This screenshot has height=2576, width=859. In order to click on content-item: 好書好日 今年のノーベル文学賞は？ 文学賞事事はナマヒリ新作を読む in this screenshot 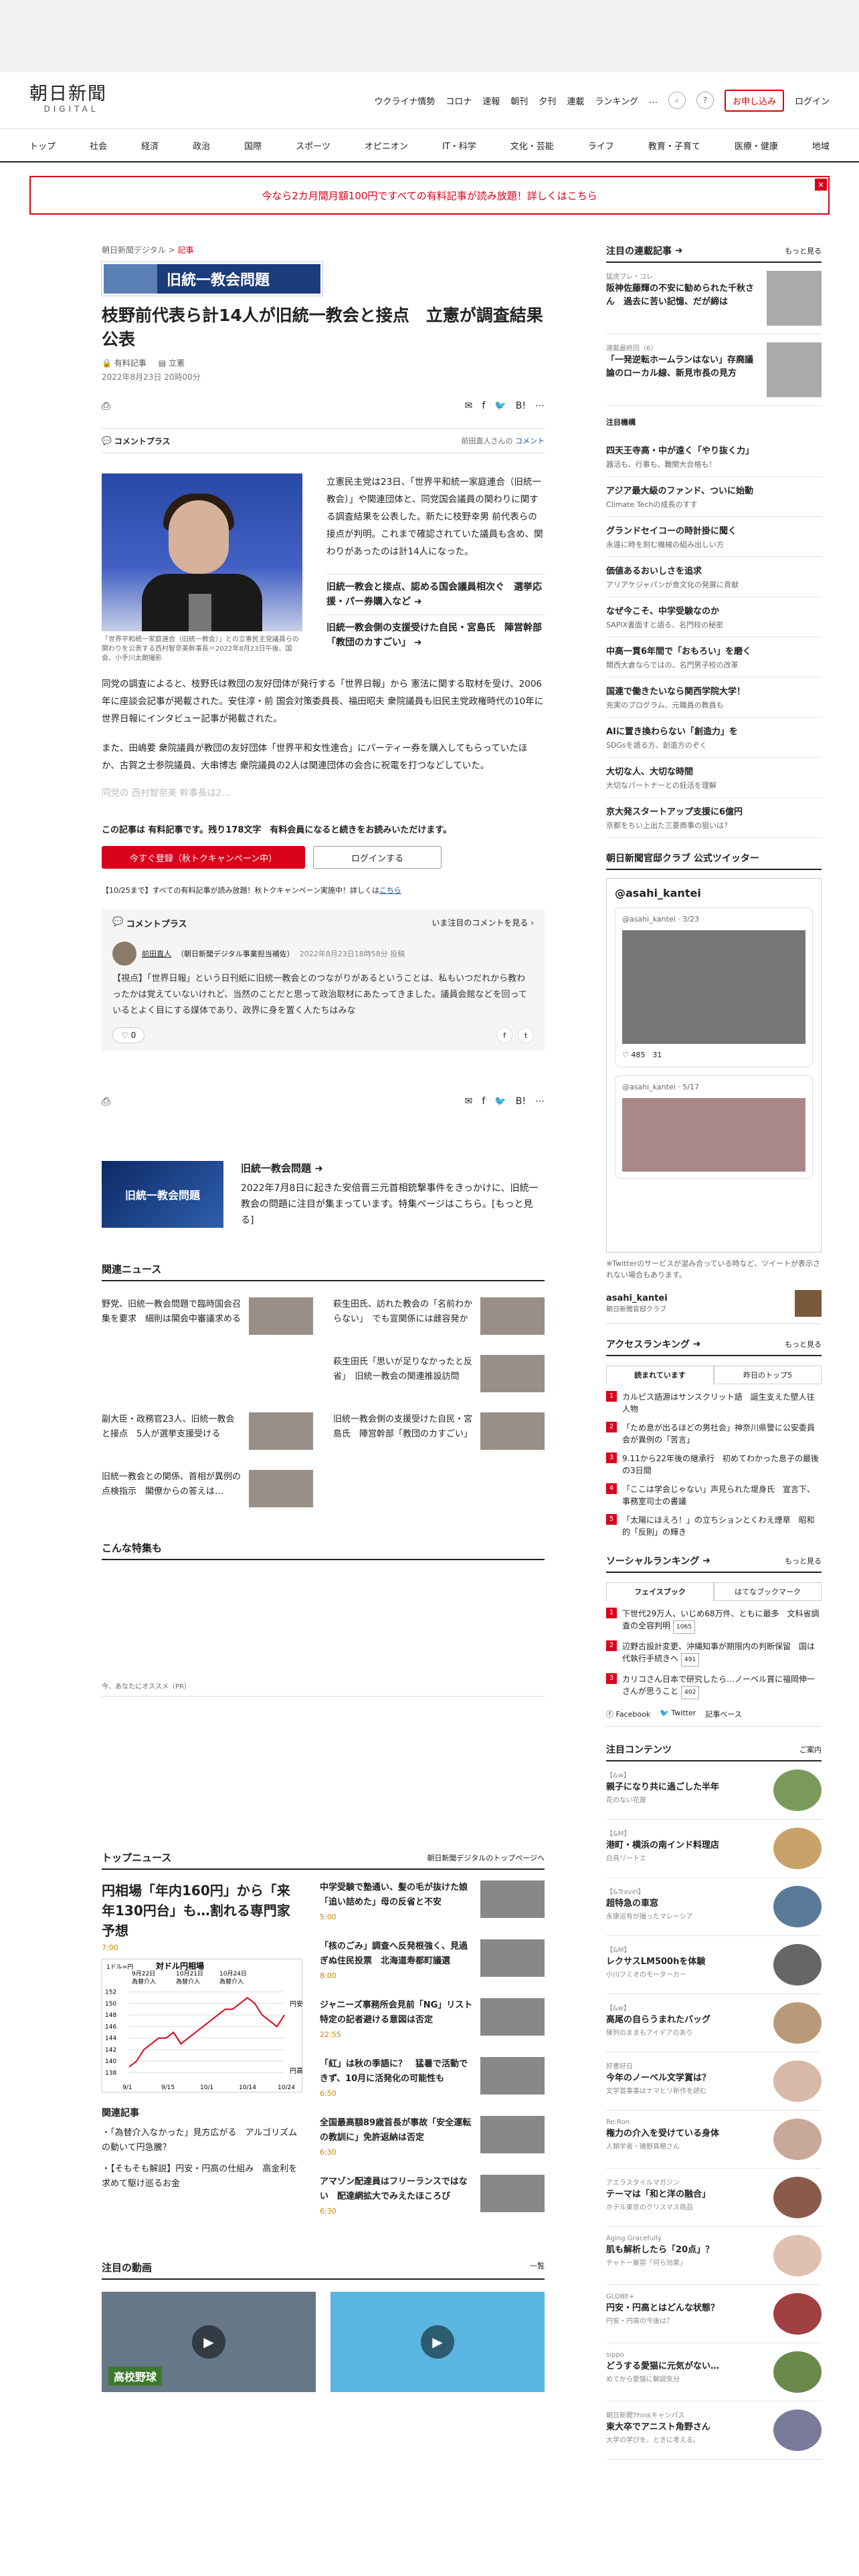, I will do `click(714, 2081)`.